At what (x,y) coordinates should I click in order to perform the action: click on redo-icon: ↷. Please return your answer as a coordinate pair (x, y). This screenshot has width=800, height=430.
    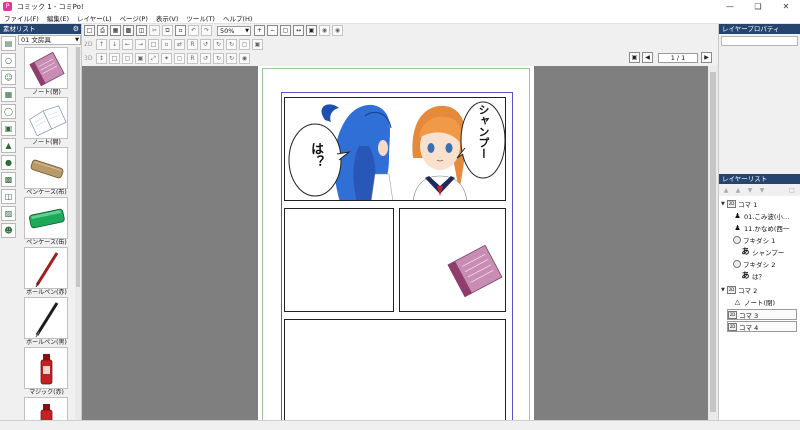
    Looking at the image, I should click on (206, 30).